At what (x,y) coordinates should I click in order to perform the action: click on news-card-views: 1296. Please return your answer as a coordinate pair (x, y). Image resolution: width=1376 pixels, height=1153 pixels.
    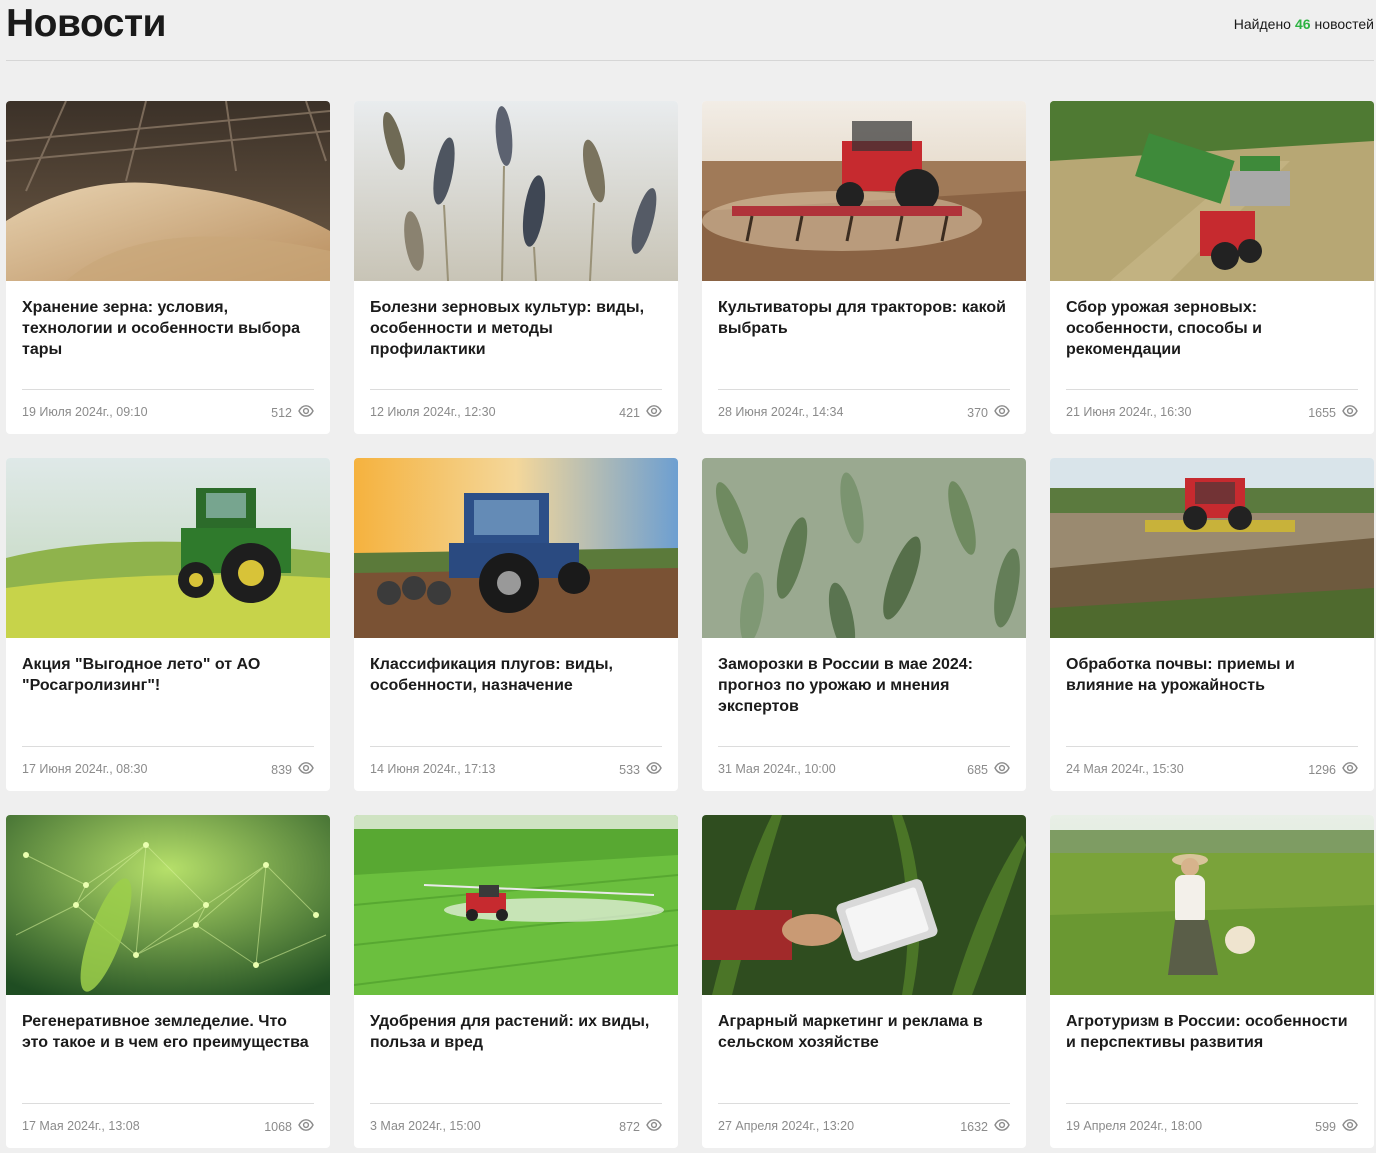
    Looking at the image, I should click on (1333, 769).